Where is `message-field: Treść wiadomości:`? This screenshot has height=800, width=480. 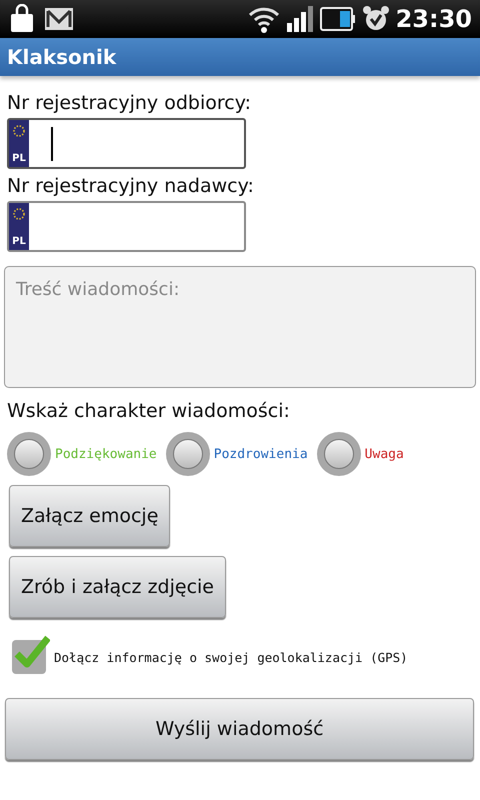 message-field: Treść wiadomości: is located at coordinates (240, 327).